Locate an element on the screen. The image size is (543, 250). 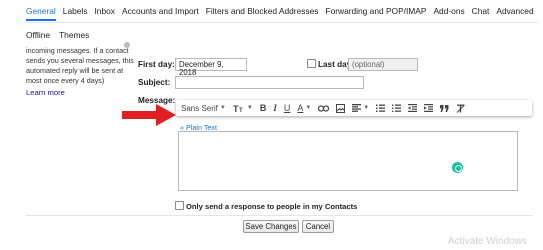
underline-icon: U is located at coordinates (287, 108).